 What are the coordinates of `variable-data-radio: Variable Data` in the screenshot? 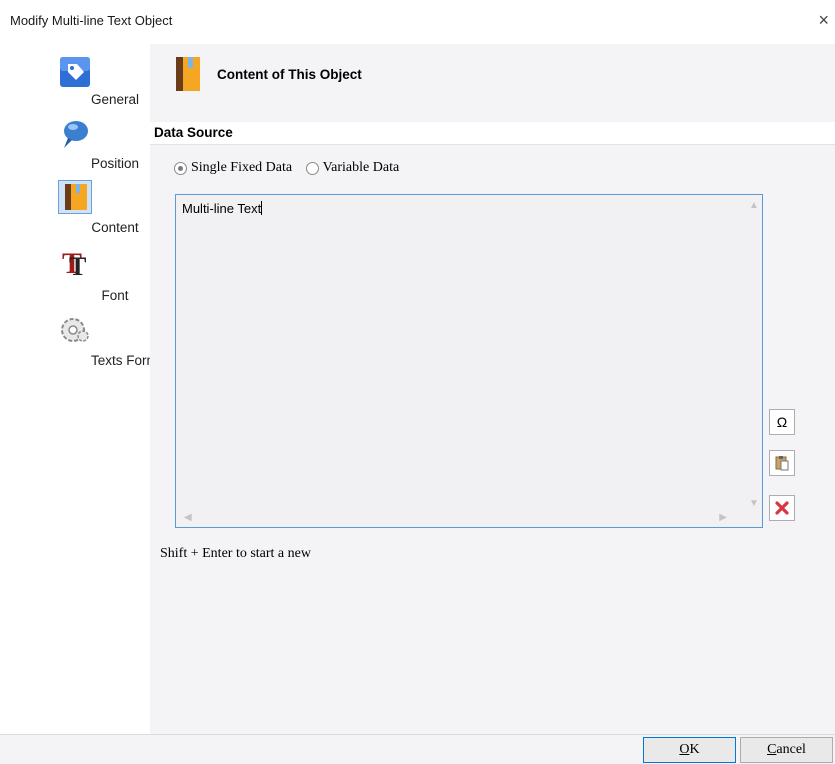 It's located at (352, 168).